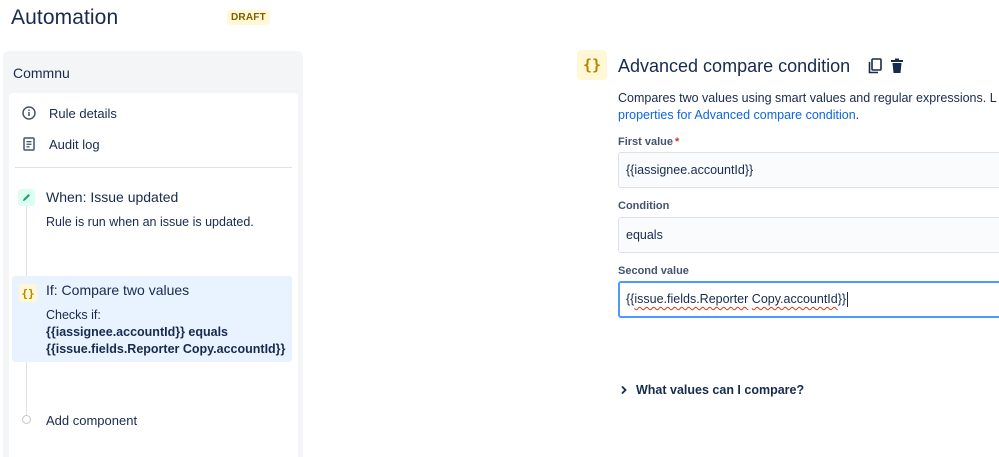 The width and height of the screenshot is (999, 457). I want to click on condition-label: Condition, so click(644, 206).